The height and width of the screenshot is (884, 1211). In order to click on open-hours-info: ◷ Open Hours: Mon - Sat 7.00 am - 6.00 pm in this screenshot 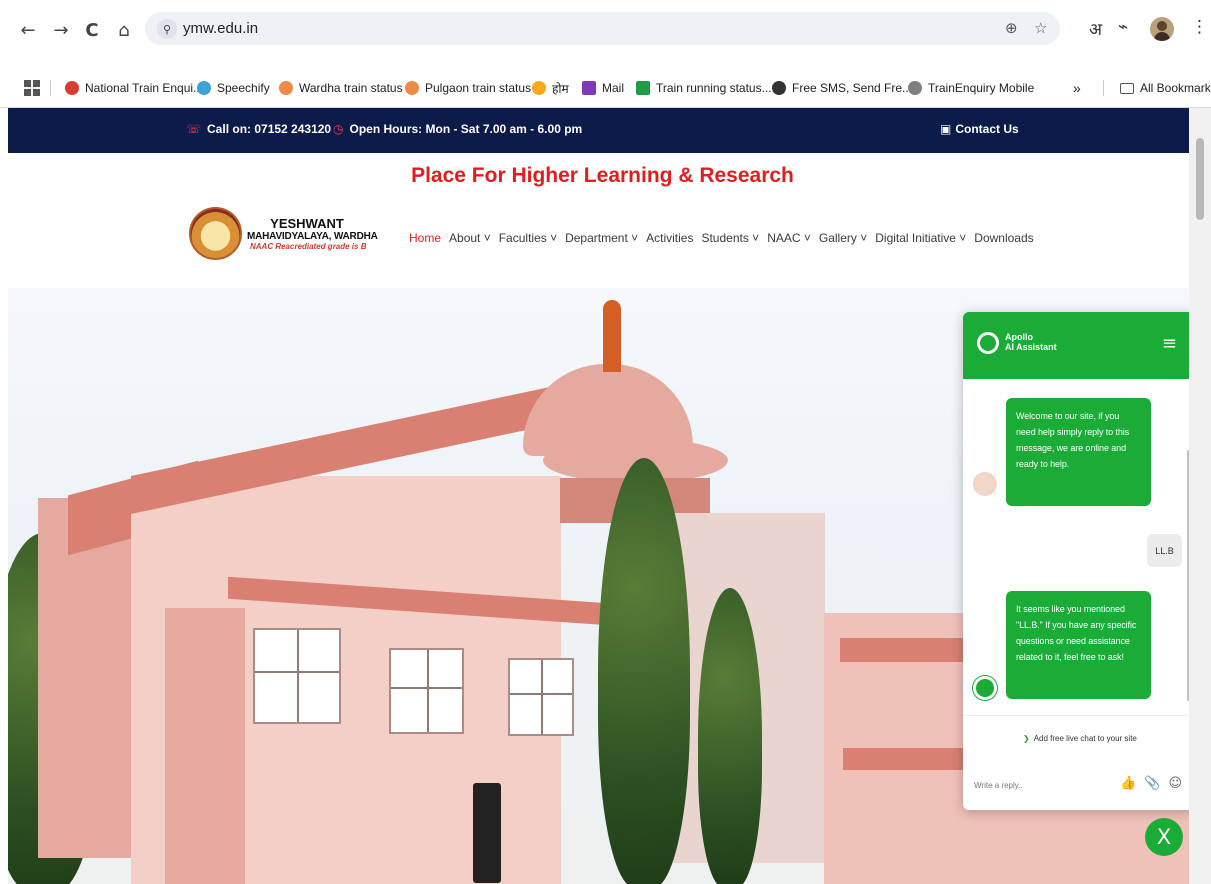, I will do `click(457, 129)`.